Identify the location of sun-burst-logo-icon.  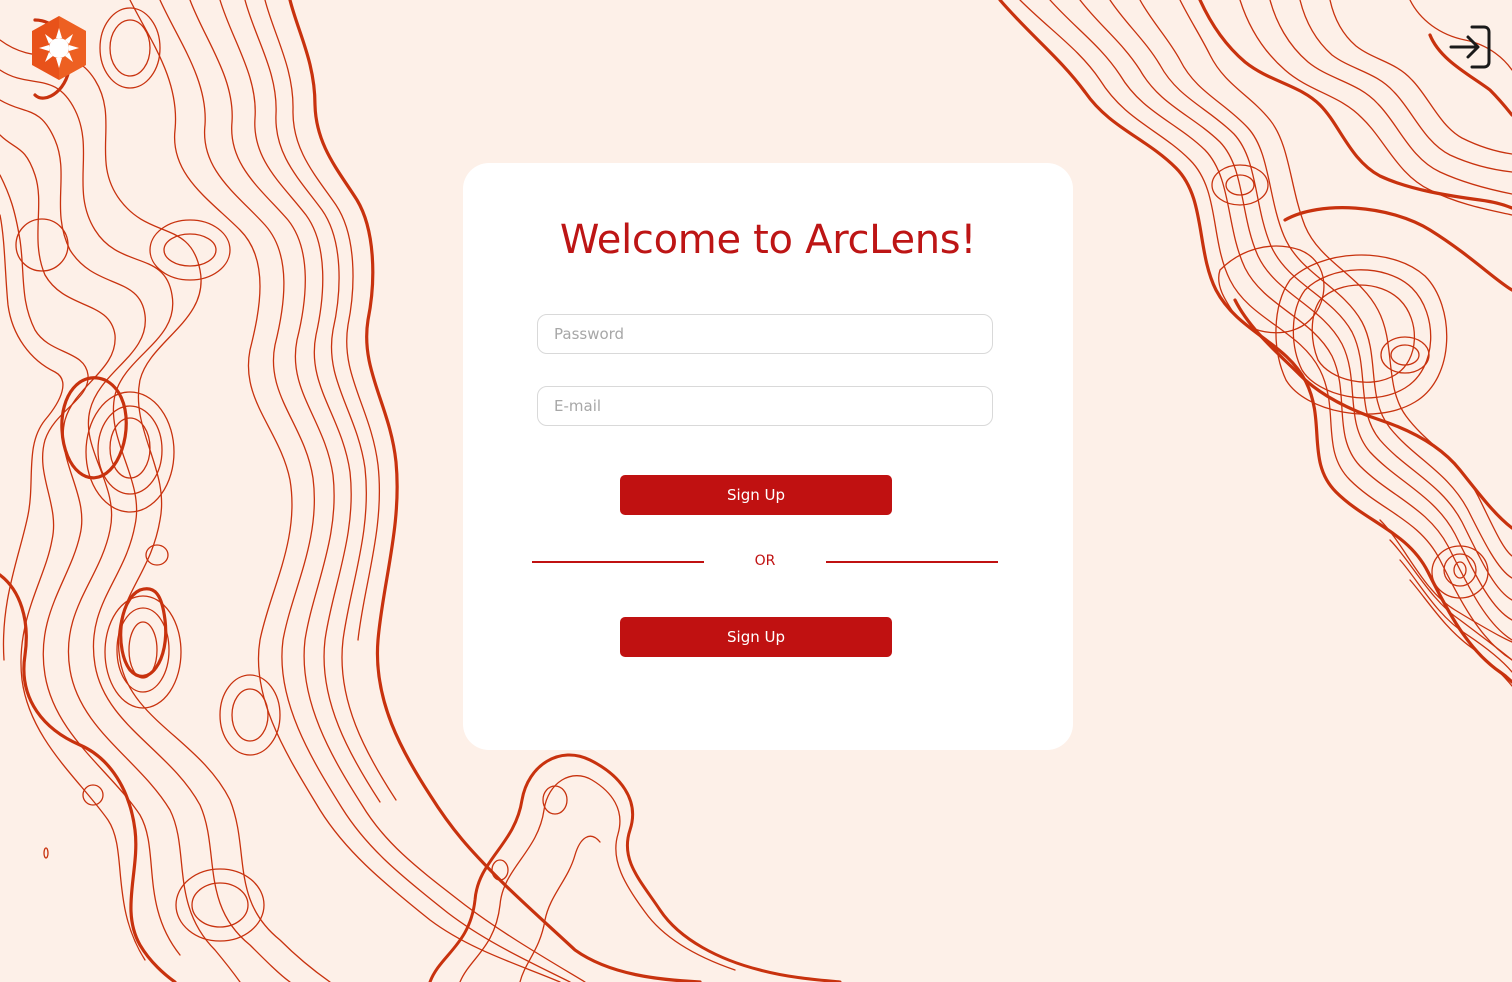
(59, 48).